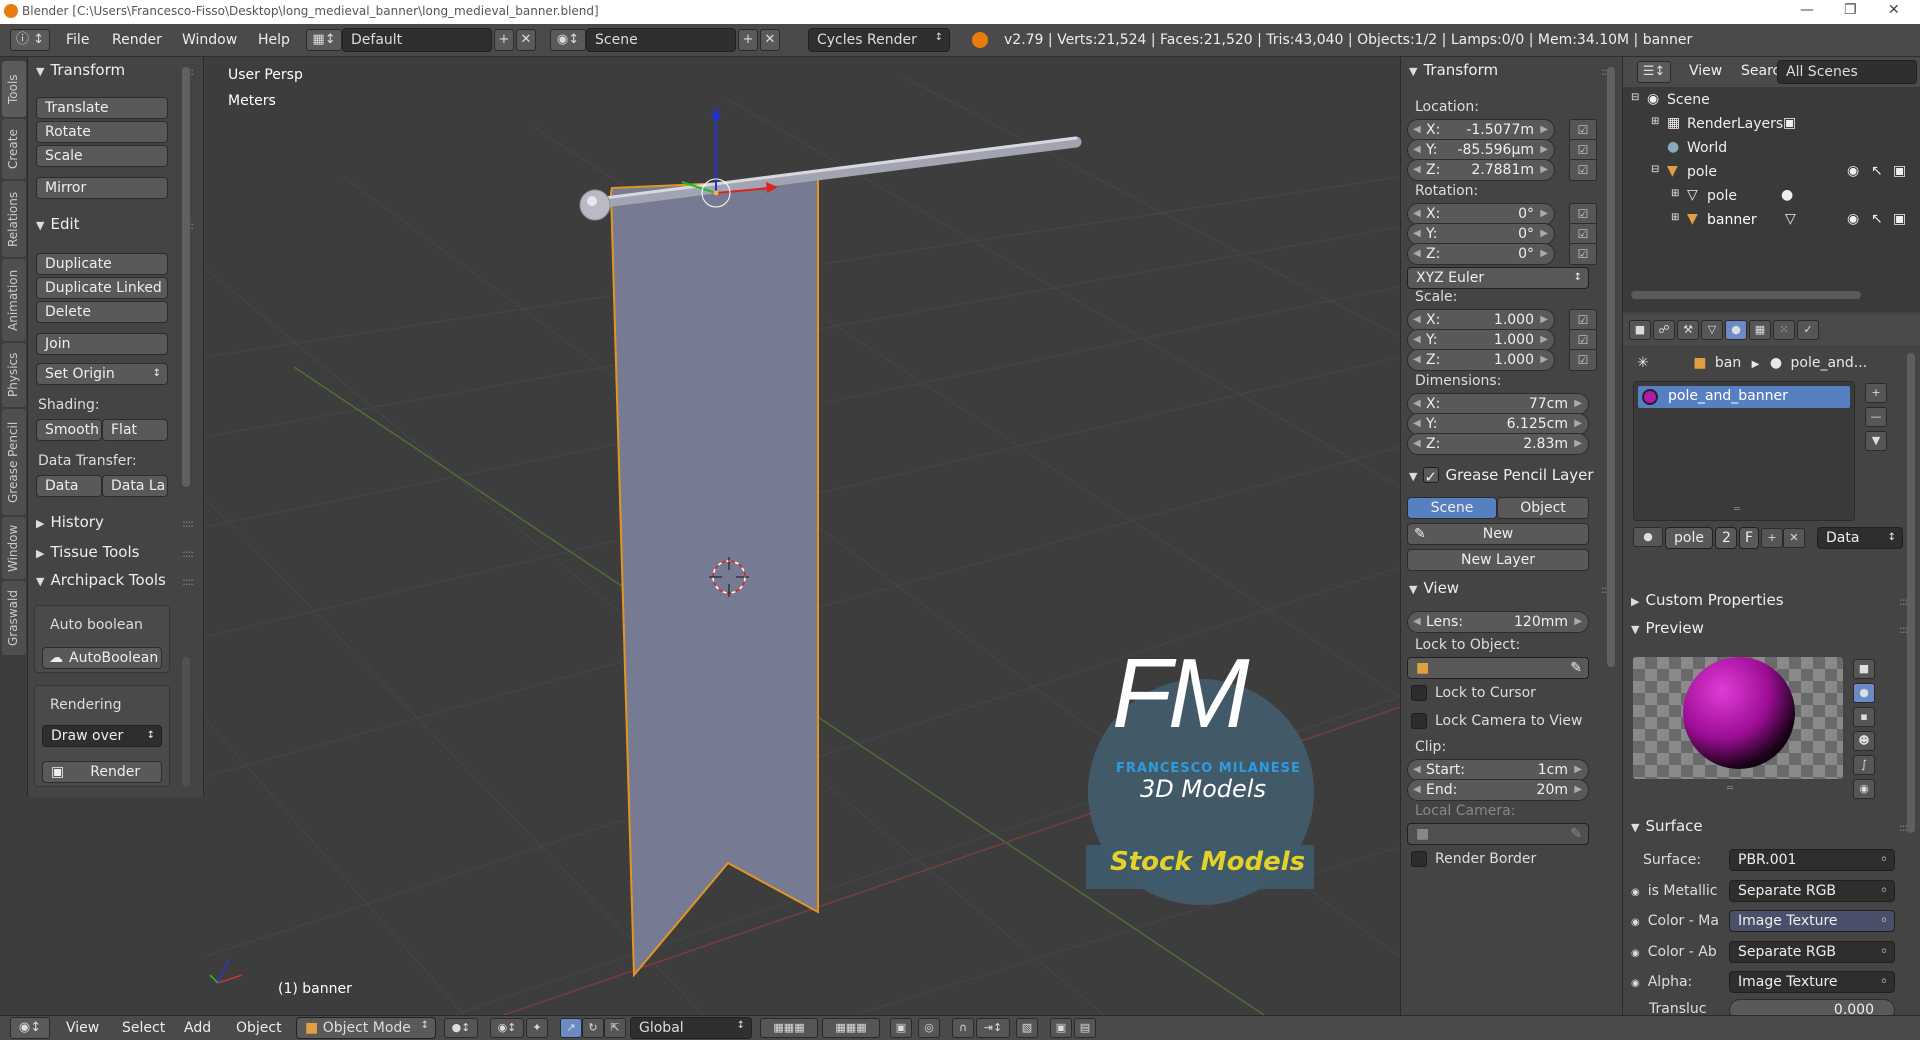  Describe the element at coordinates (69, 430) in the screenshot. I see `smooth-button: Smooth` at that location.